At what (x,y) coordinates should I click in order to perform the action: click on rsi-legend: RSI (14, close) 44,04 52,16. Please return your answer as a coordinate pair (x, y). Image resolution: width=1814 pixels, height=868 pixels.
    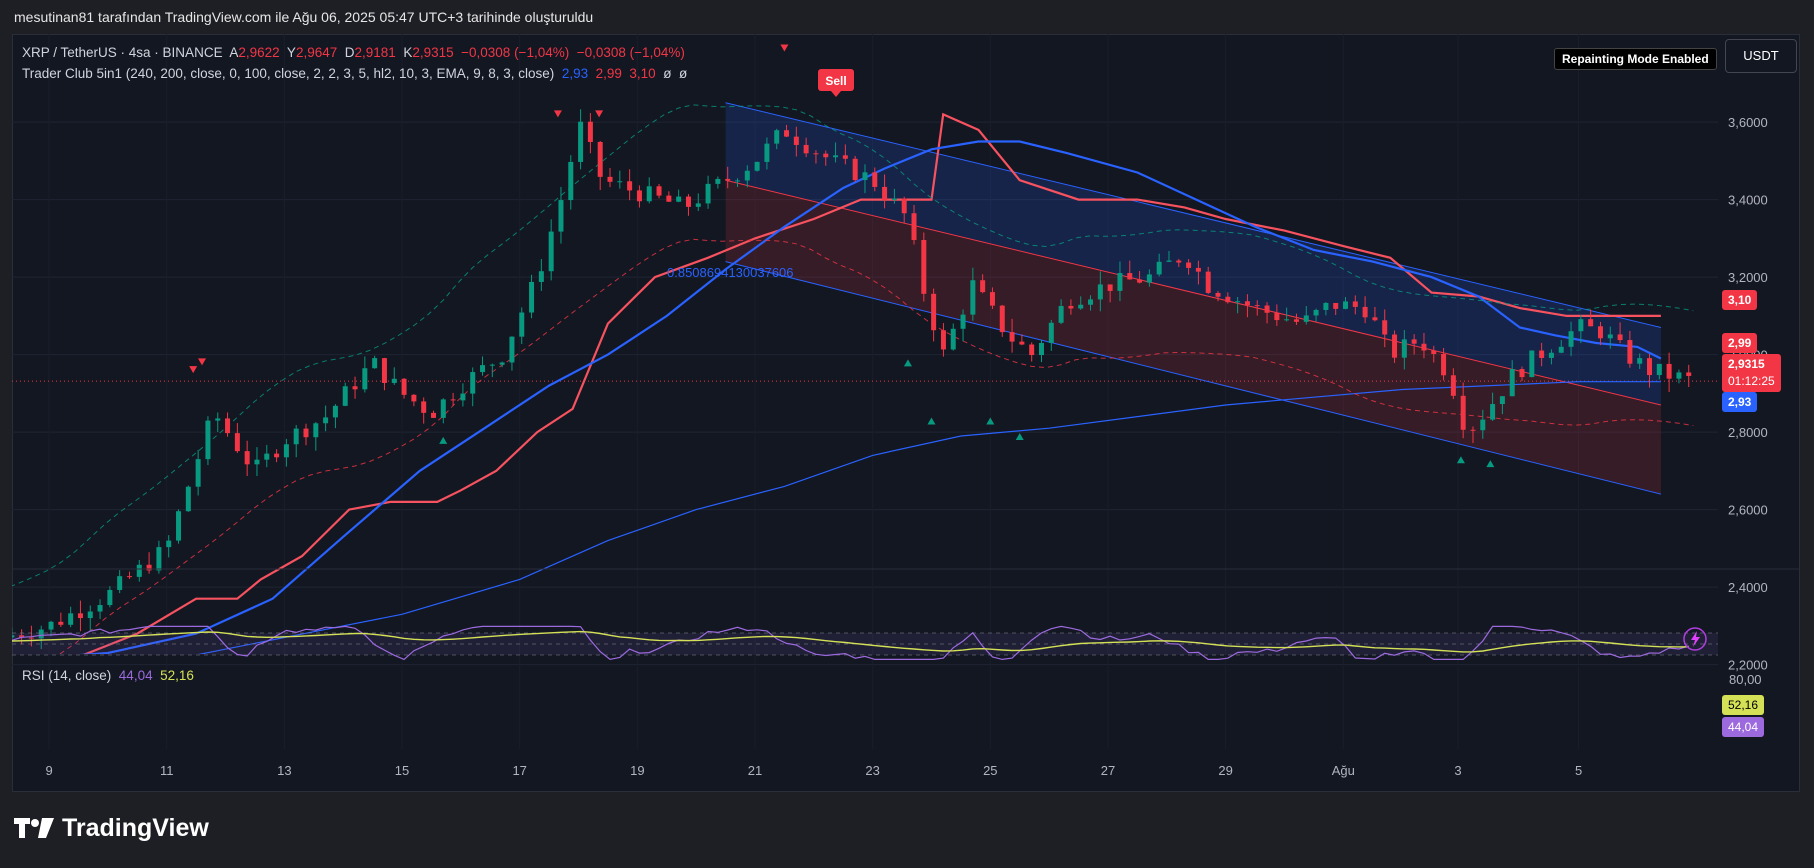
    Looking at the image, I should click on (108, 675).